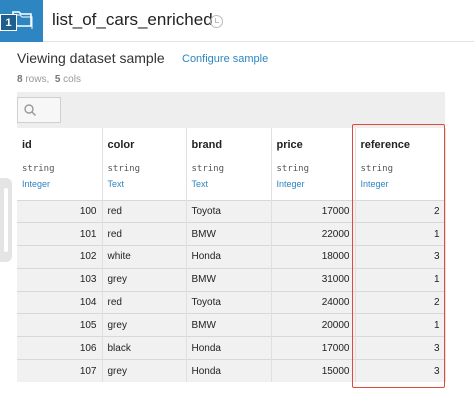  I want to click on page-title: Viewing dataset sample, so click(91, 58).